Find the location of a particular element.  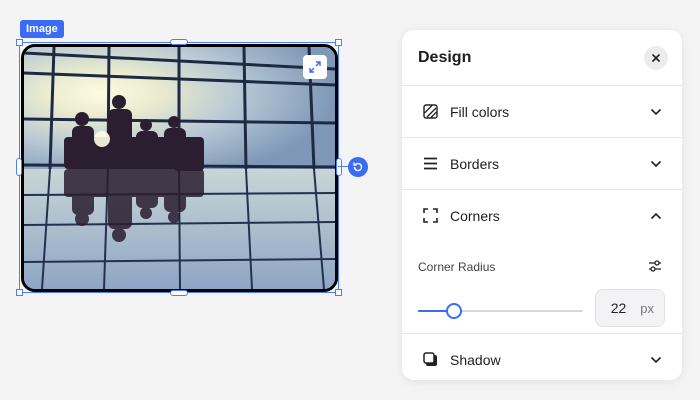

resize-handle-left is located at coordinates (19, 167).